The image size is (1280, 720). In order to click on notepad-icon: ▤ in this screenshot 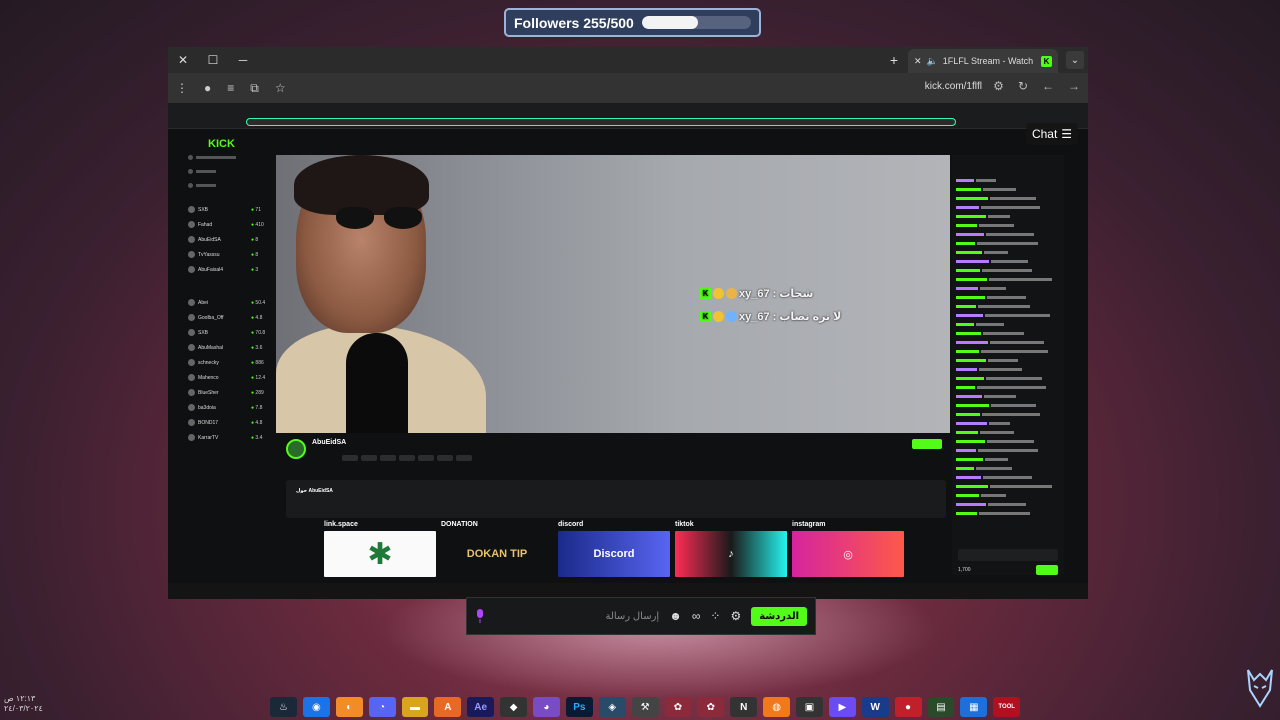, I will do `click(941, 707)`.